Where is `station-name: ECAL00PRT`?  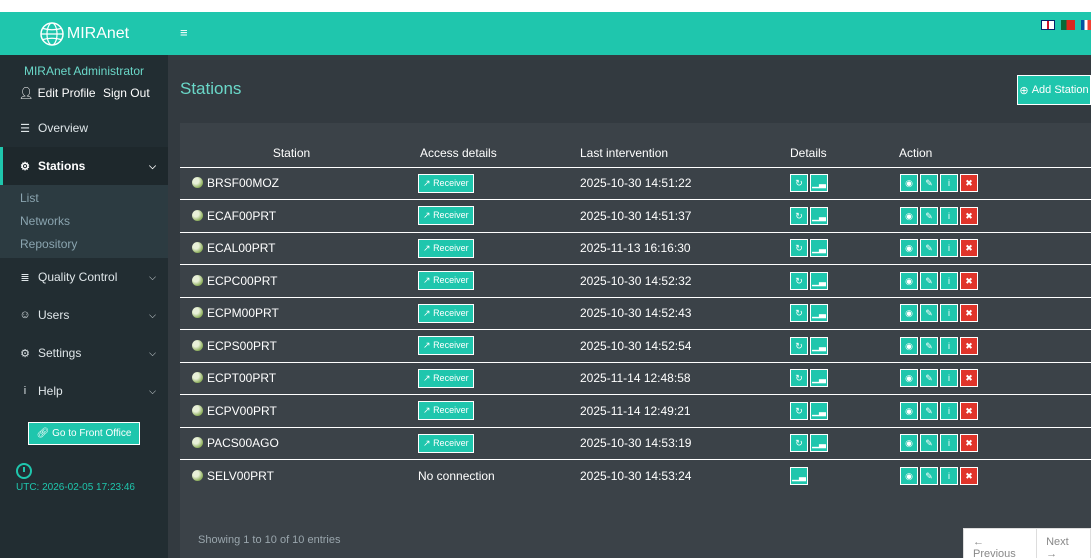
station-name: ECAL00PRT is located at coordinates (241, 248).